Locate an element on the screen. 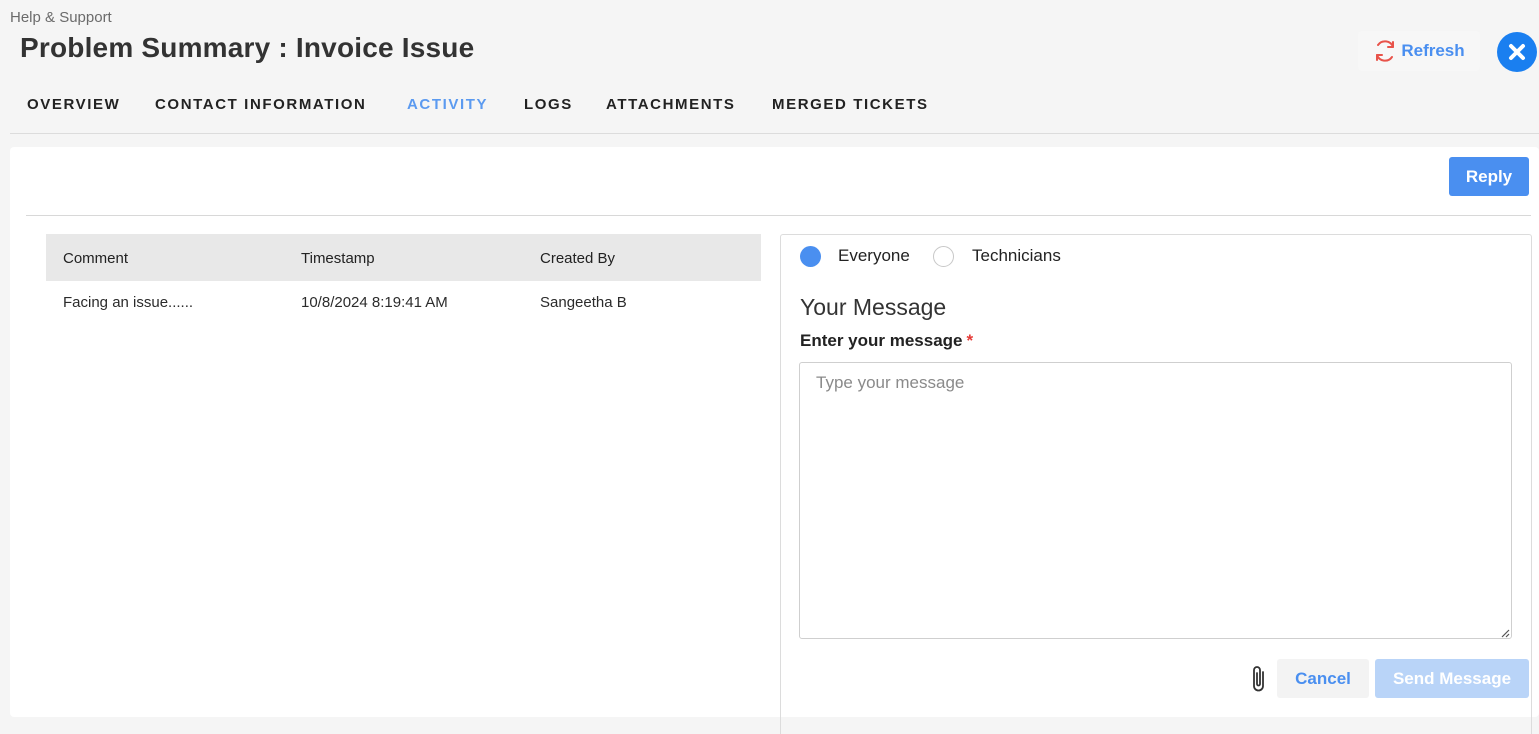  breadcrumb: Help & Support is located at coordinates (61, 17).